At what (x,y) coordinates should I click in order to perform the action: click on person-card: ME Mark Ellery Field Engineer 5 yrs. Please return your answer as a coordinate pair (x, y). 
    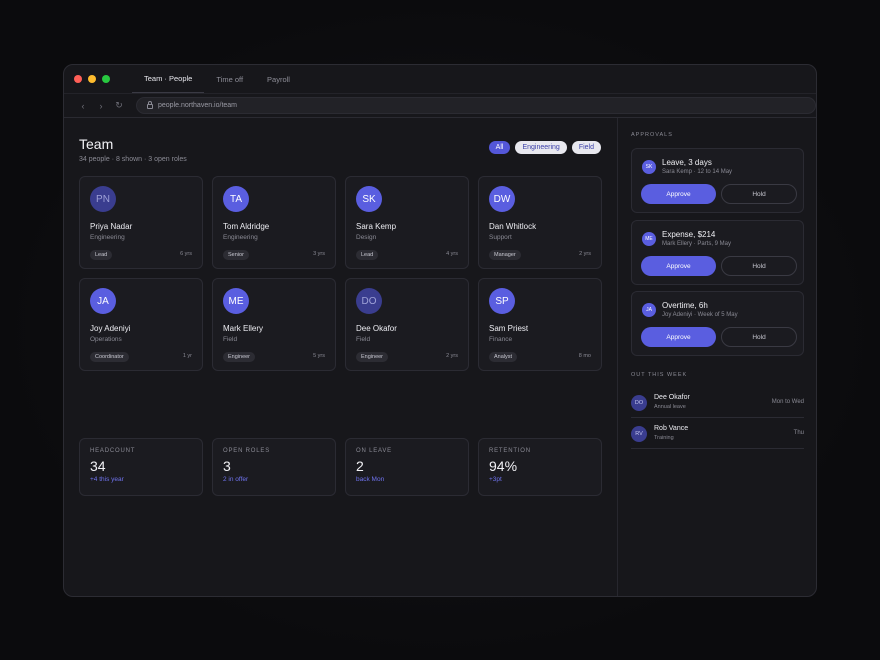
    Looking at the image, I should click on (274, 324).